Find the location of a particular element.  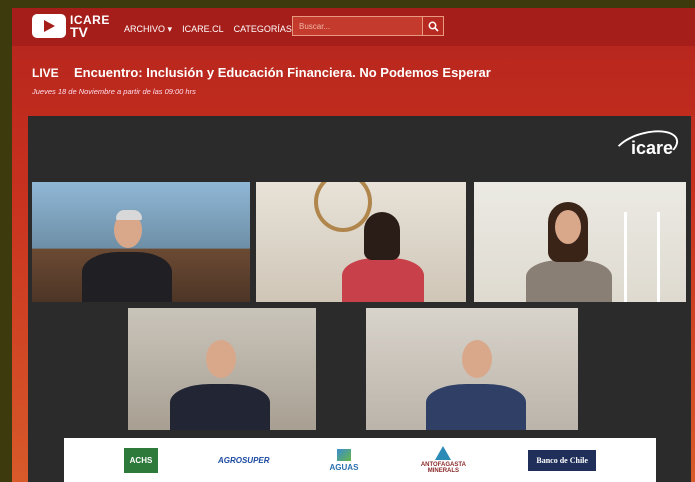

nav-categorias: CATEGORÍAS ▾ is located at coordinates (266, 29).